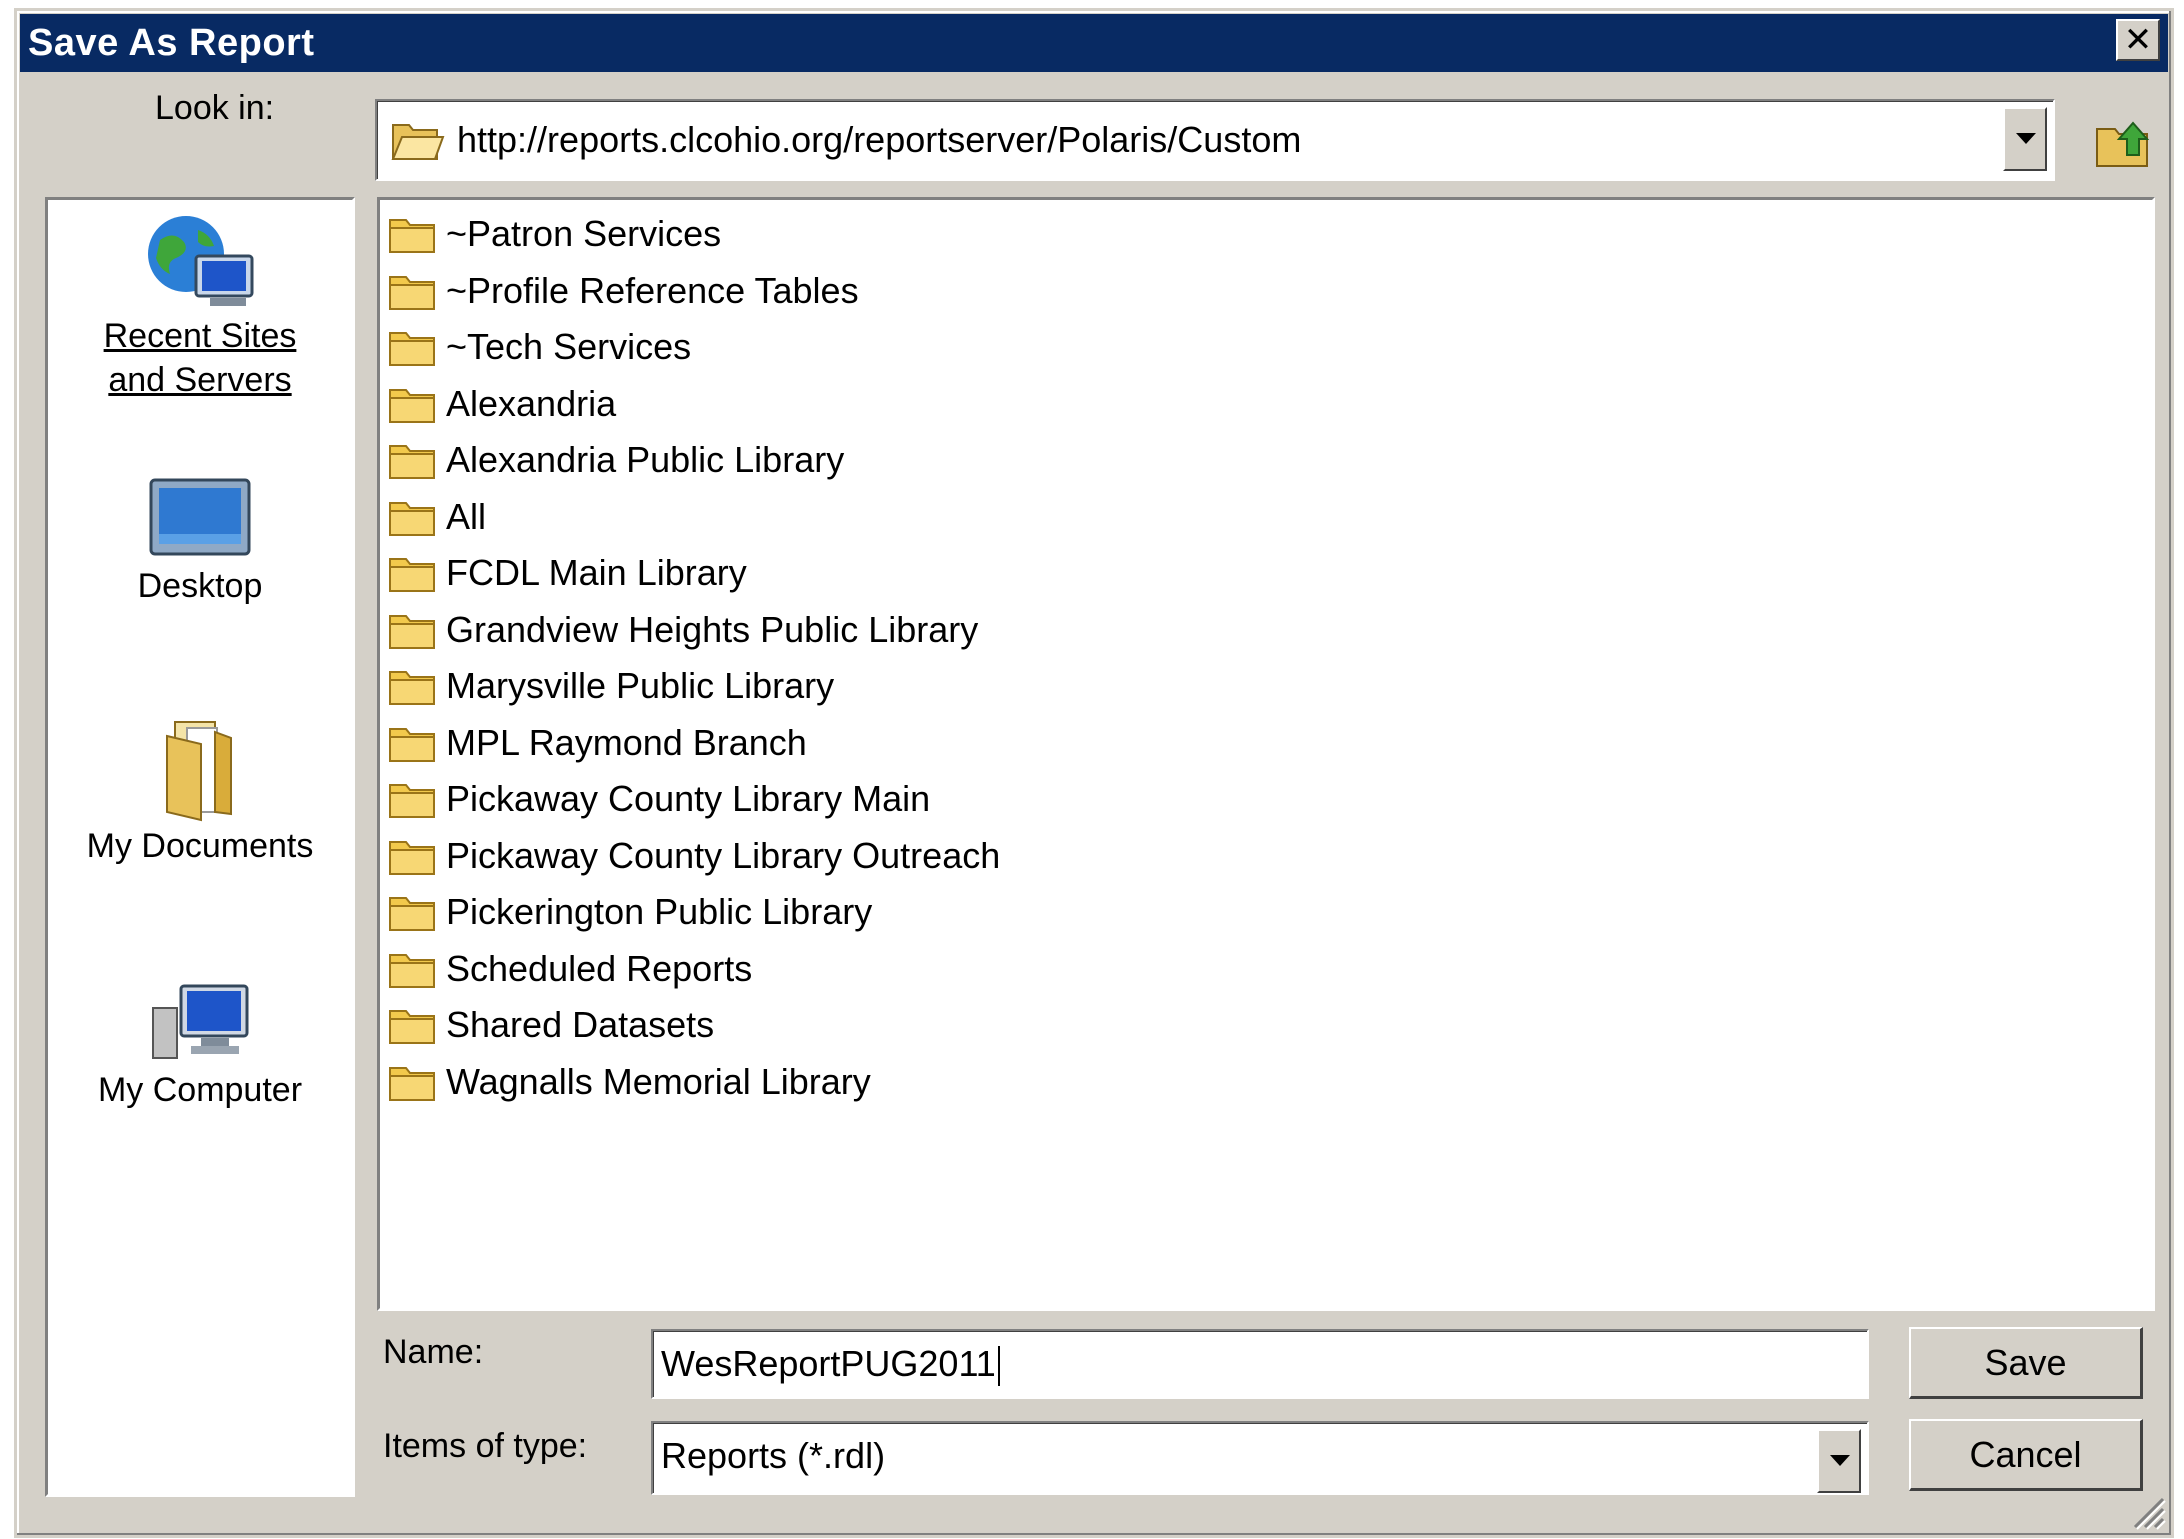 The width and height of the screenshot is (2184, 1539). I want to click on name-label: Name:, so click(433, 1352).